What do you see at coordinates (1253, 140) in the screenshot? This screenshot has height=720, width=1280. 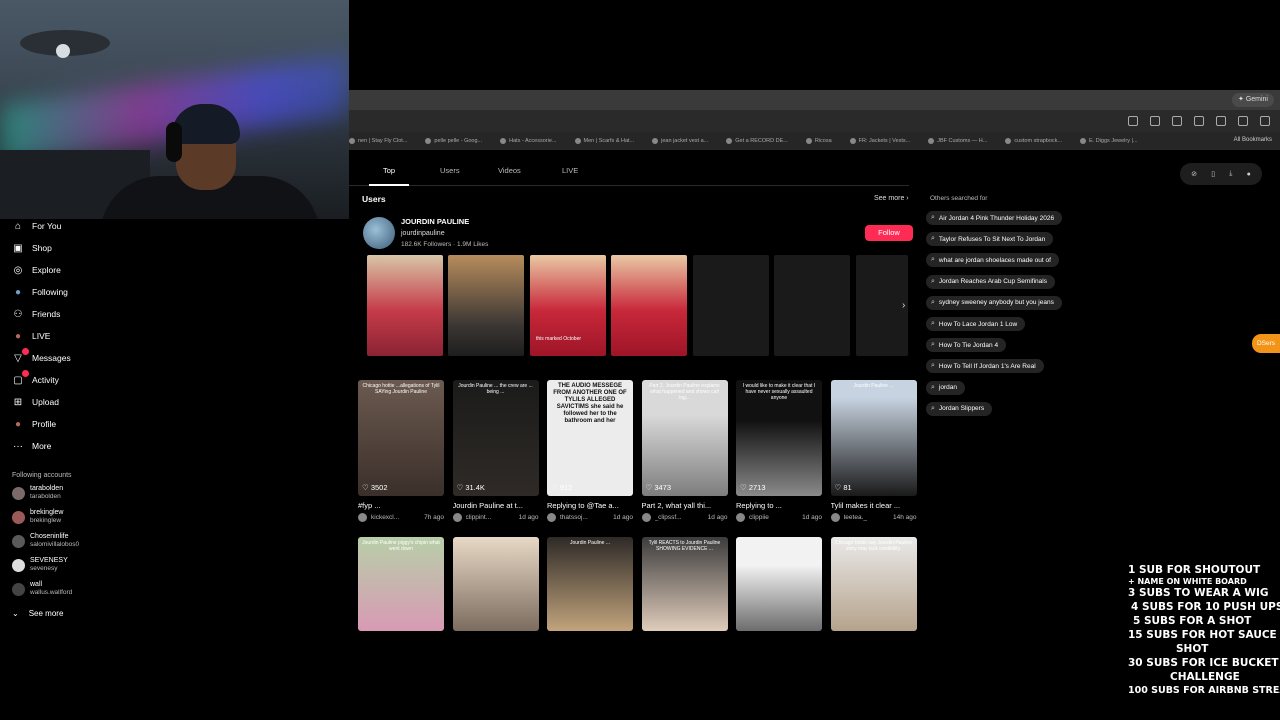 I see `all-bookmarks-button: All Bookmarks` at bounding box center [1253, 140].